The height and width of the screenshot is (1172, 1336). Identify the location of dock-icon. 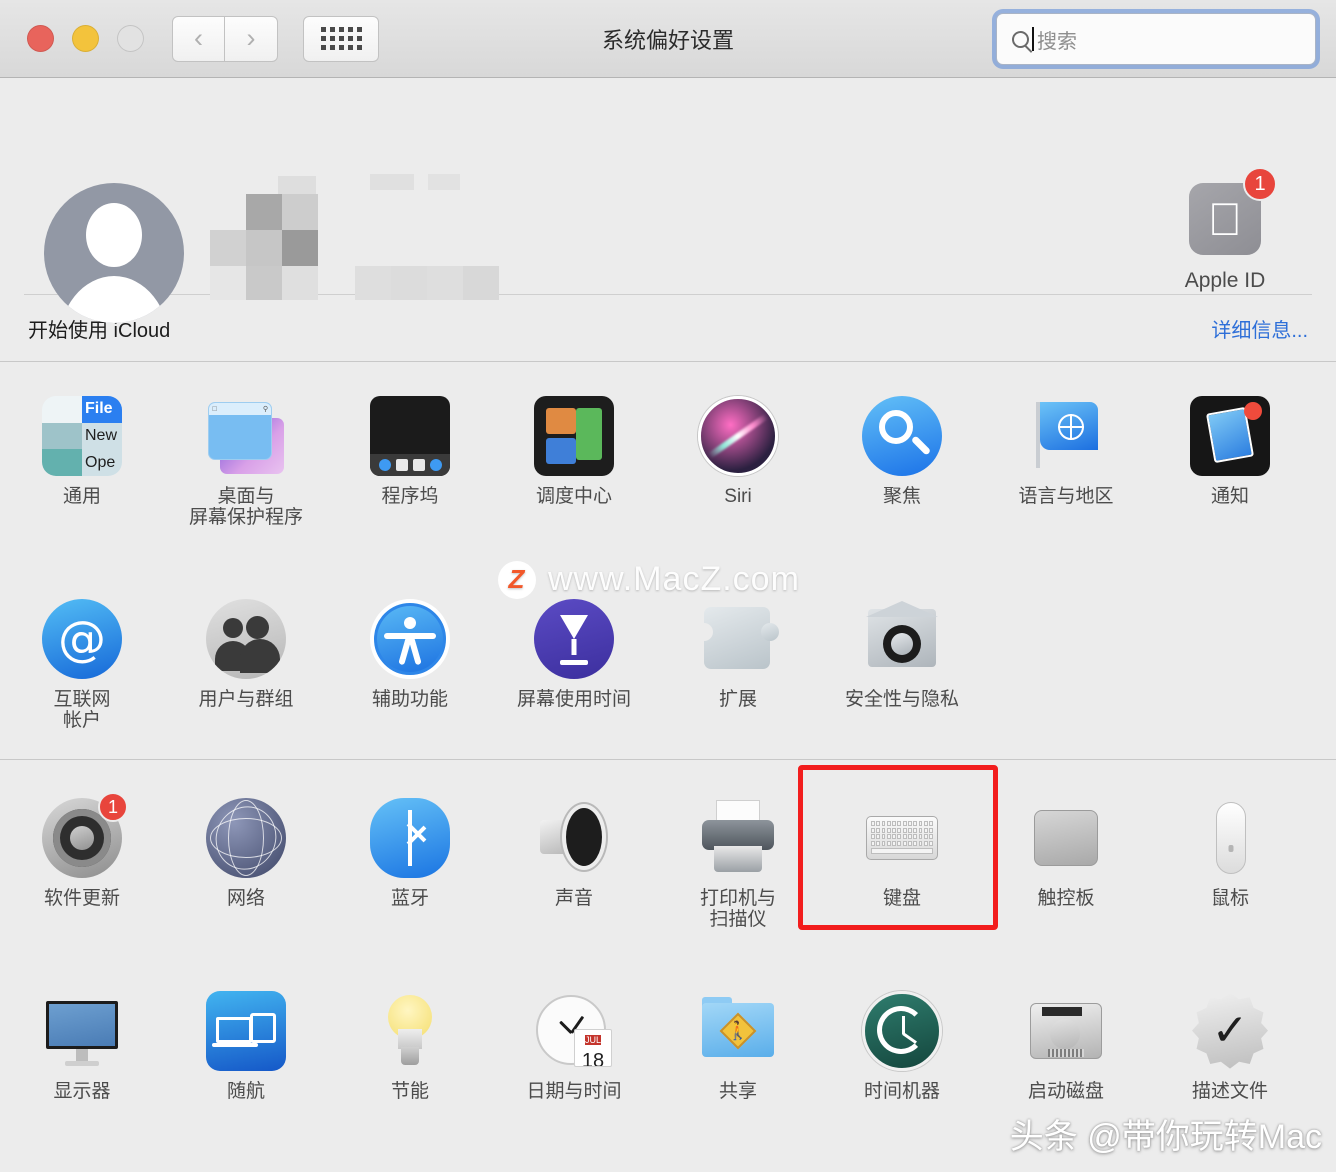
(410, 436).